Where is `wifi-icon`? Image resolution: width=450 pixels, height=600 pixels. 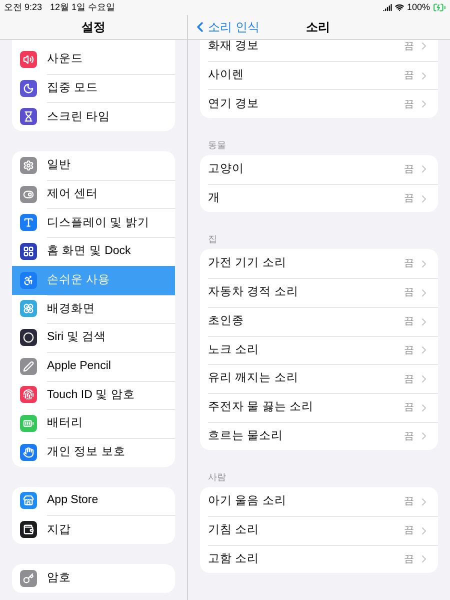 wifi-icon is located at coordinates (399, 7).